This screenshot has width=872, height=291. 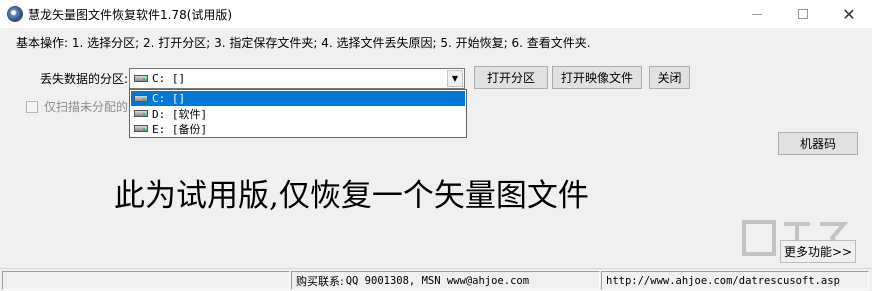 I want to click on contact-label: 购买联系:, so click(x=320, y=281).